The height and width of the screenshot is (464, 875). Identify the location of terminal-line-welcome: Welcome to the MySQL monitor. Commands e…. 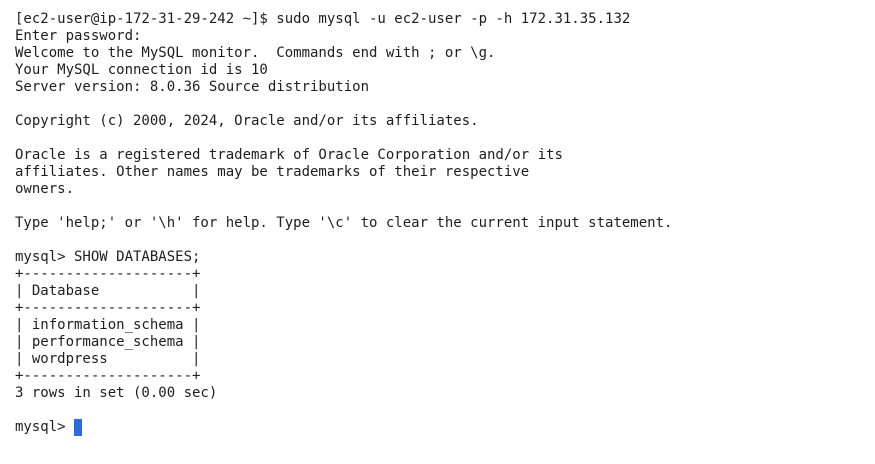
(255, 53).